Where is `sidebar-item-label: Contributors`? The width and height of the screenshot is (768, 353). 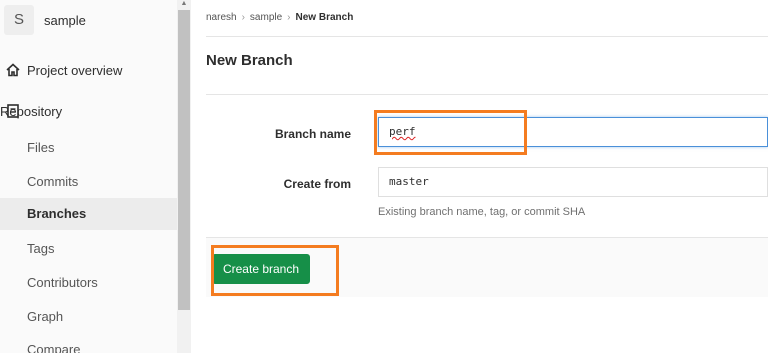
sidebar-item-label: Contributors is located at coordinates (62, 282).